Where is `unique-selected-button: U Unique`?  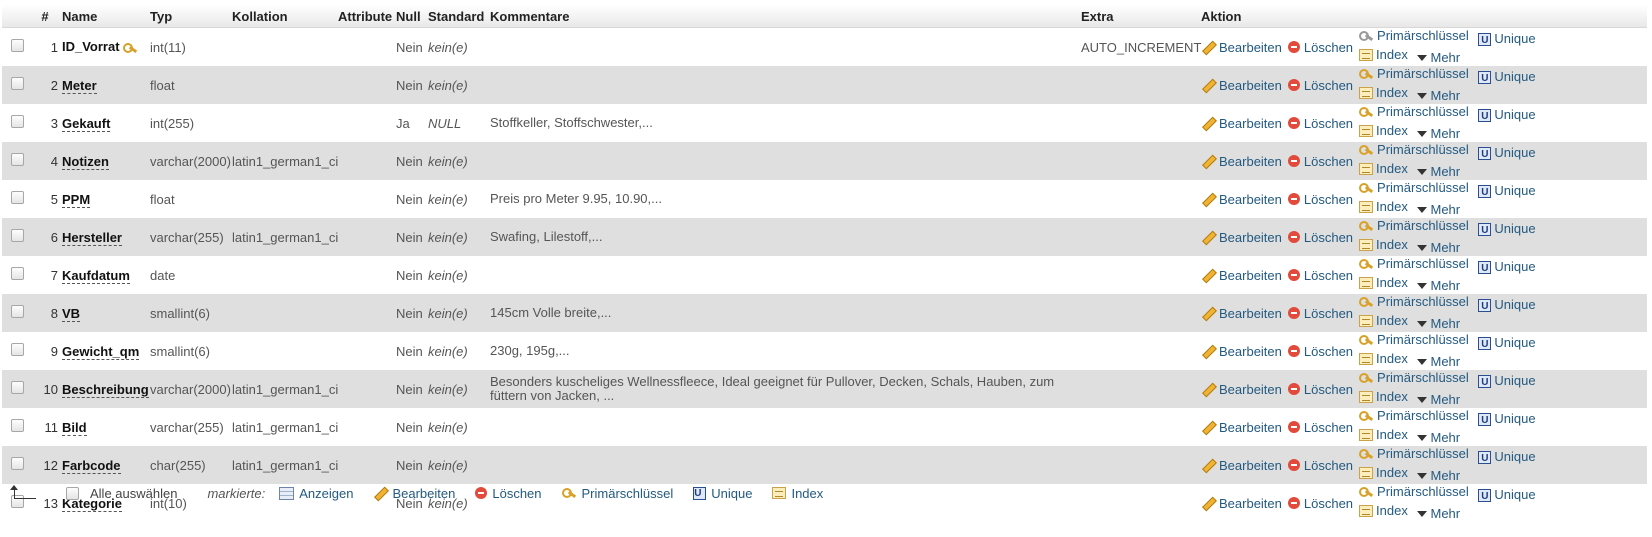
unique-selected-button: U Unique is located at coordinates (722, 493).